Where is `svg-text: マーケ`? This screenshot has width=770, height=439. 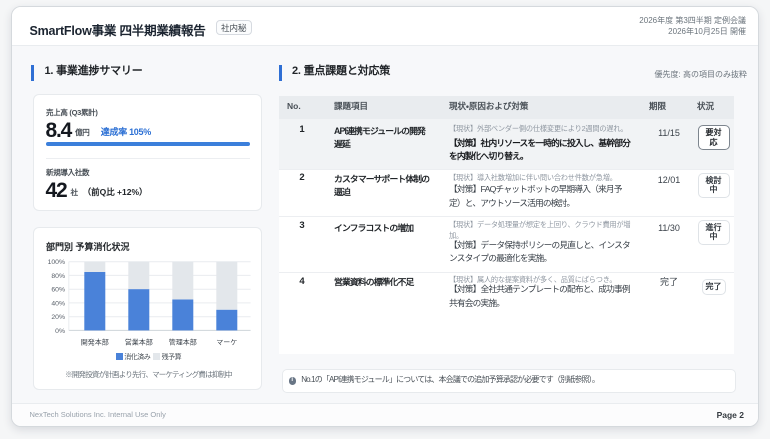 svg-text: マーケ is located at coordinates (226, 342).